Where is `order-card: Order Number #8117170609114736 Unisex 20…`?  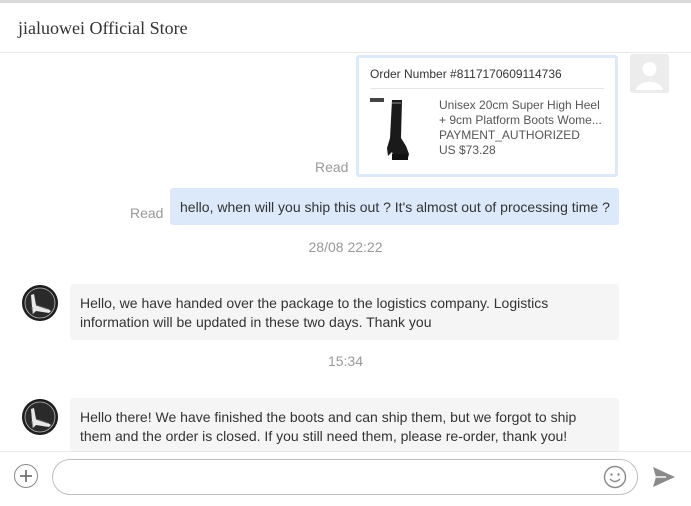 order-card: Order Number #8117170609114736 Unisex 20… is located at coordinates (487, 116).